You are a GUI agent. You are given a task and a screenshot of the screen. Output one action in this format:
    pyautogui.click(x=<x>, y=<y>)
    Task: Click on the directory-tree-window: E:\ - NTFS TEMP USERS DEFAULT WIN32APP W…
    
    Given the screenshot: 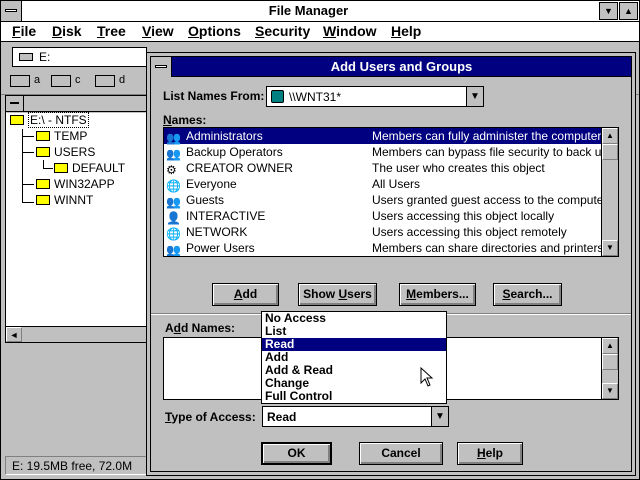 What is the action you would take?
    pyautogui.click(x=76, y=219)
    